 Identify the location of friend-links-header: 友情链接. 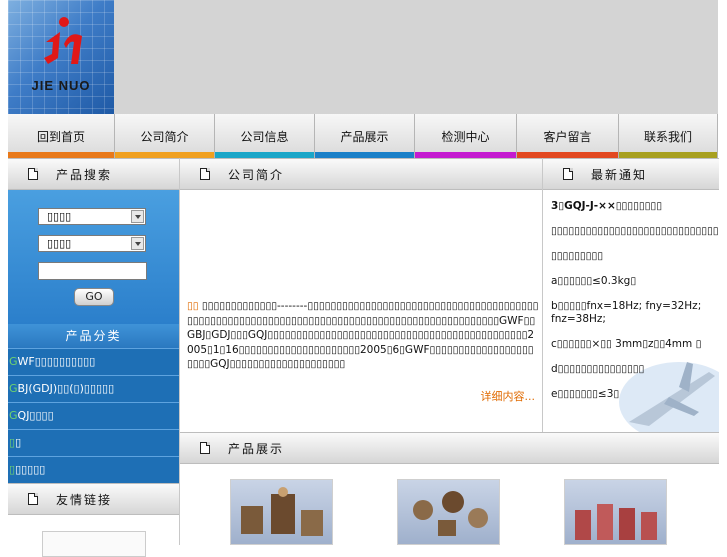
(93, 499).